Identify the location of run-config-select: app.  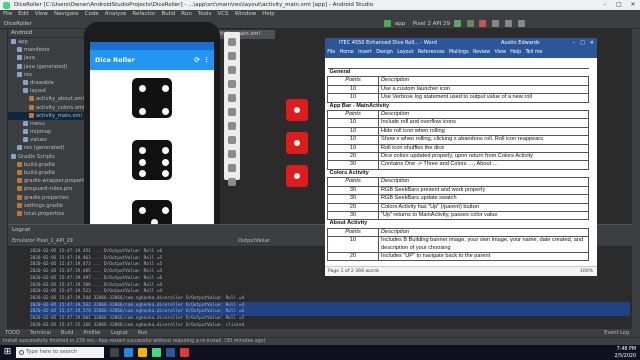
(400, 24).